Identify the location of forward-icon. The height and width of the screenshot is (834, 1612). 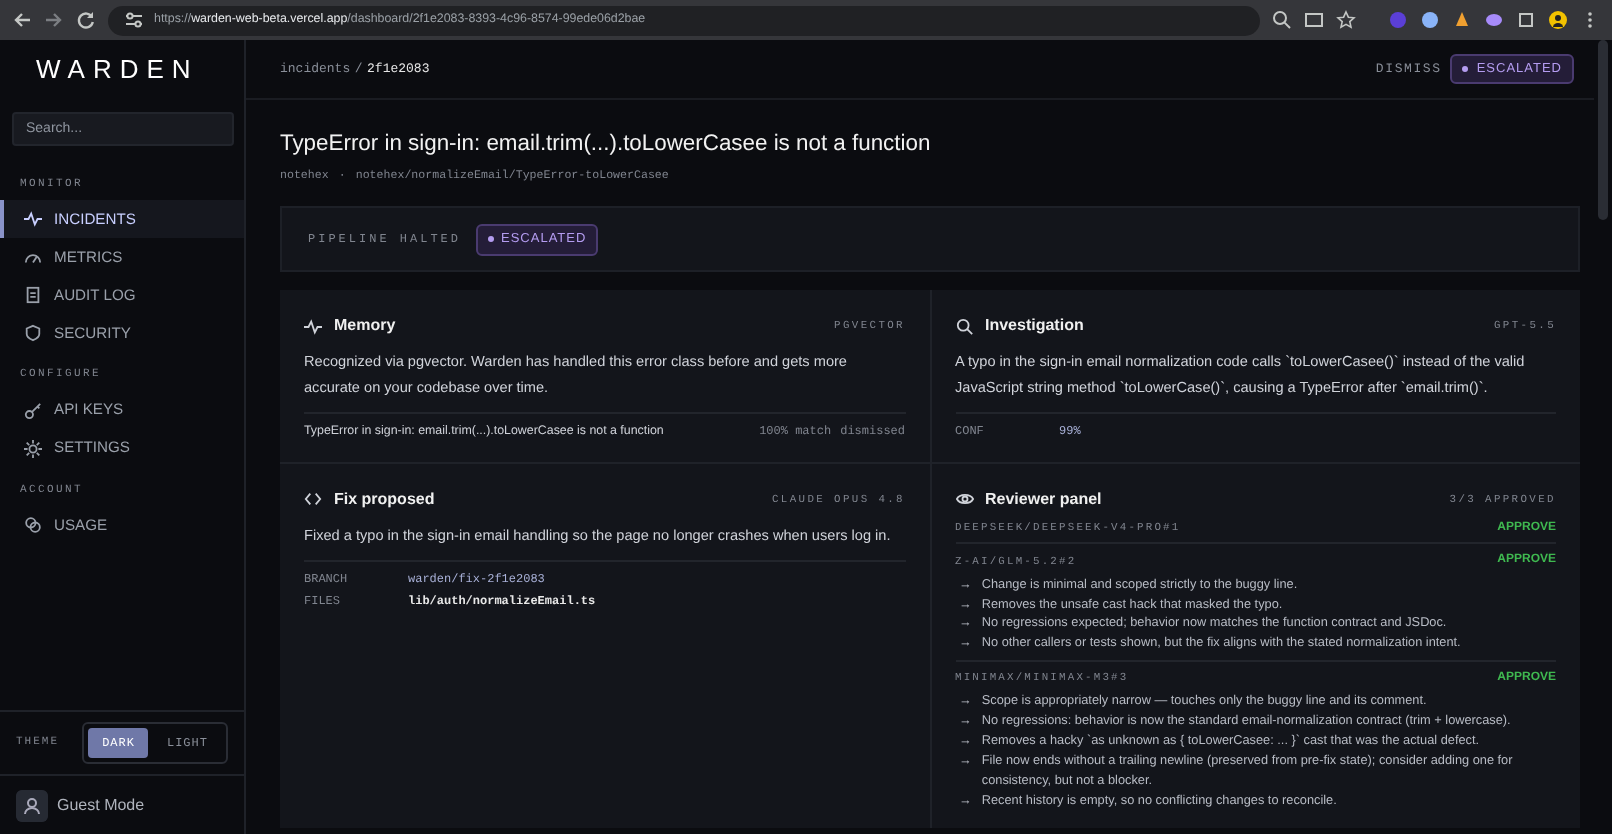
(54, 20).